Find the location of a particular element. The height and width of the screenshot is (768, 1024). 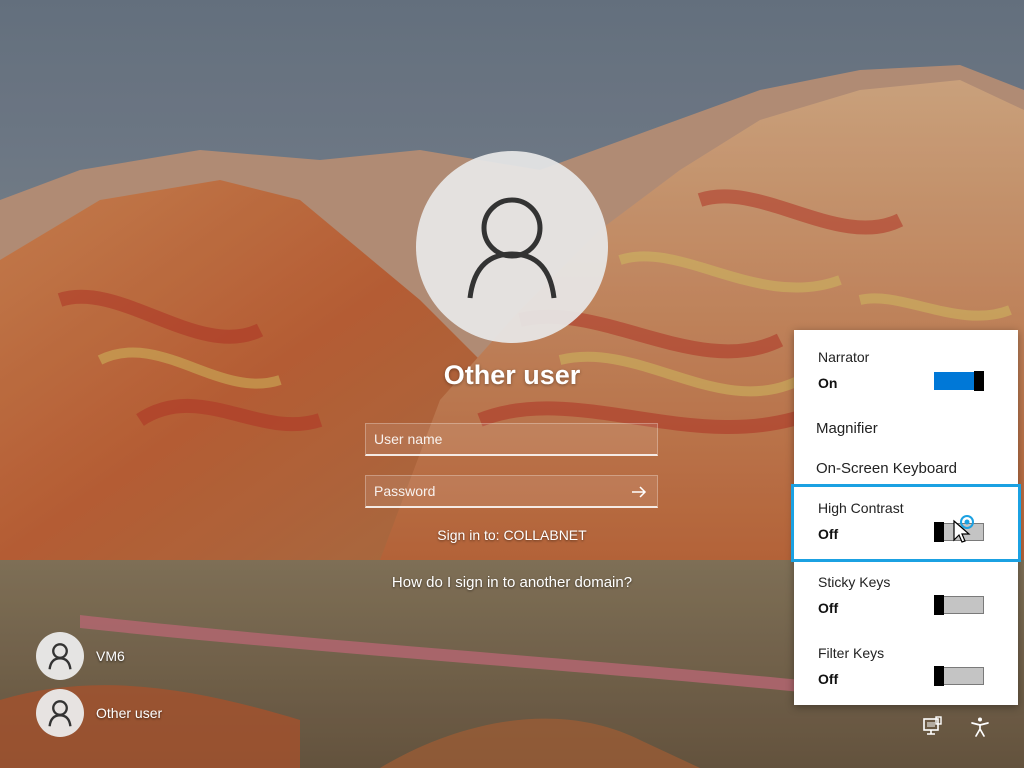

filter-keys-option: Filter Keys Off is located at coordinates (906, 670).